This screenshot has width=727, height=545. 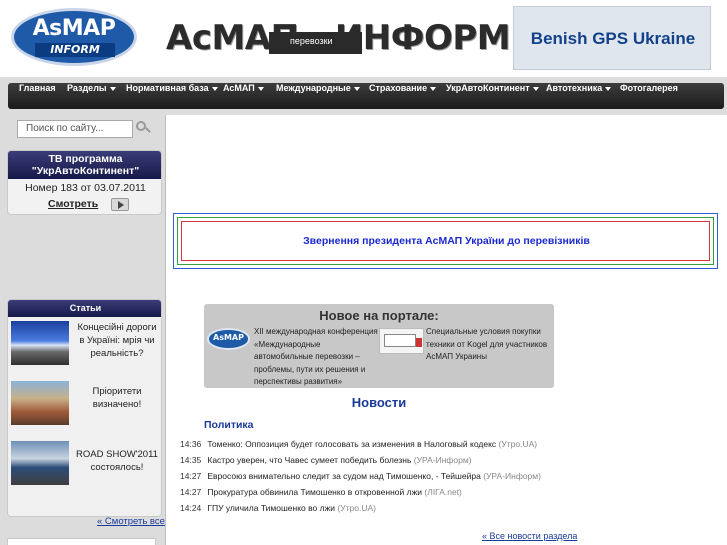 What do you see at coordinates (229, 425) in the screenshot?
I see `news-section-politics: Политика` at bounding box center [229, 425].